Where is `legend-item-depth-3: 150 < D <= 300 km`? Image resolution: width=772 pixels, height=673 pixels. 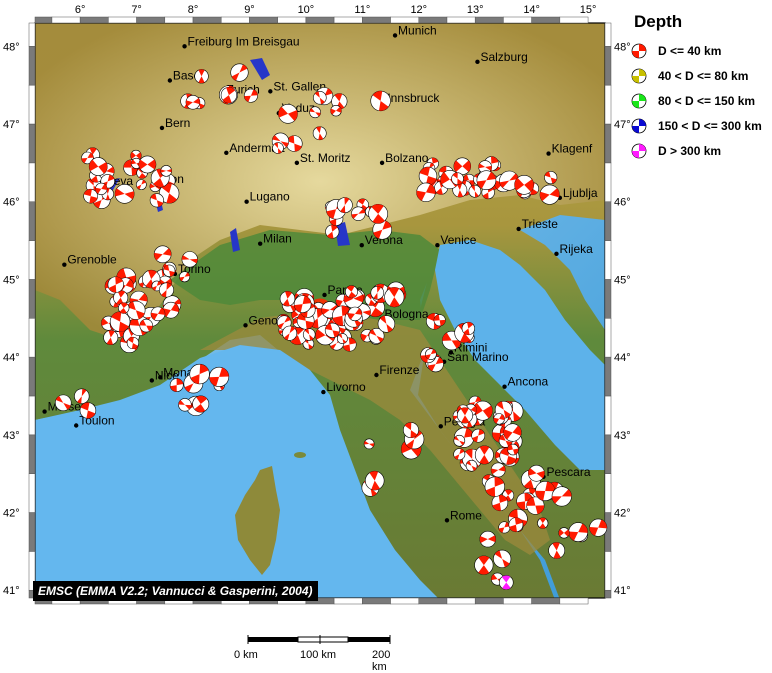 legend-item-depth-3: 150 < D <= 300 km is located at coordinates (700, 125).